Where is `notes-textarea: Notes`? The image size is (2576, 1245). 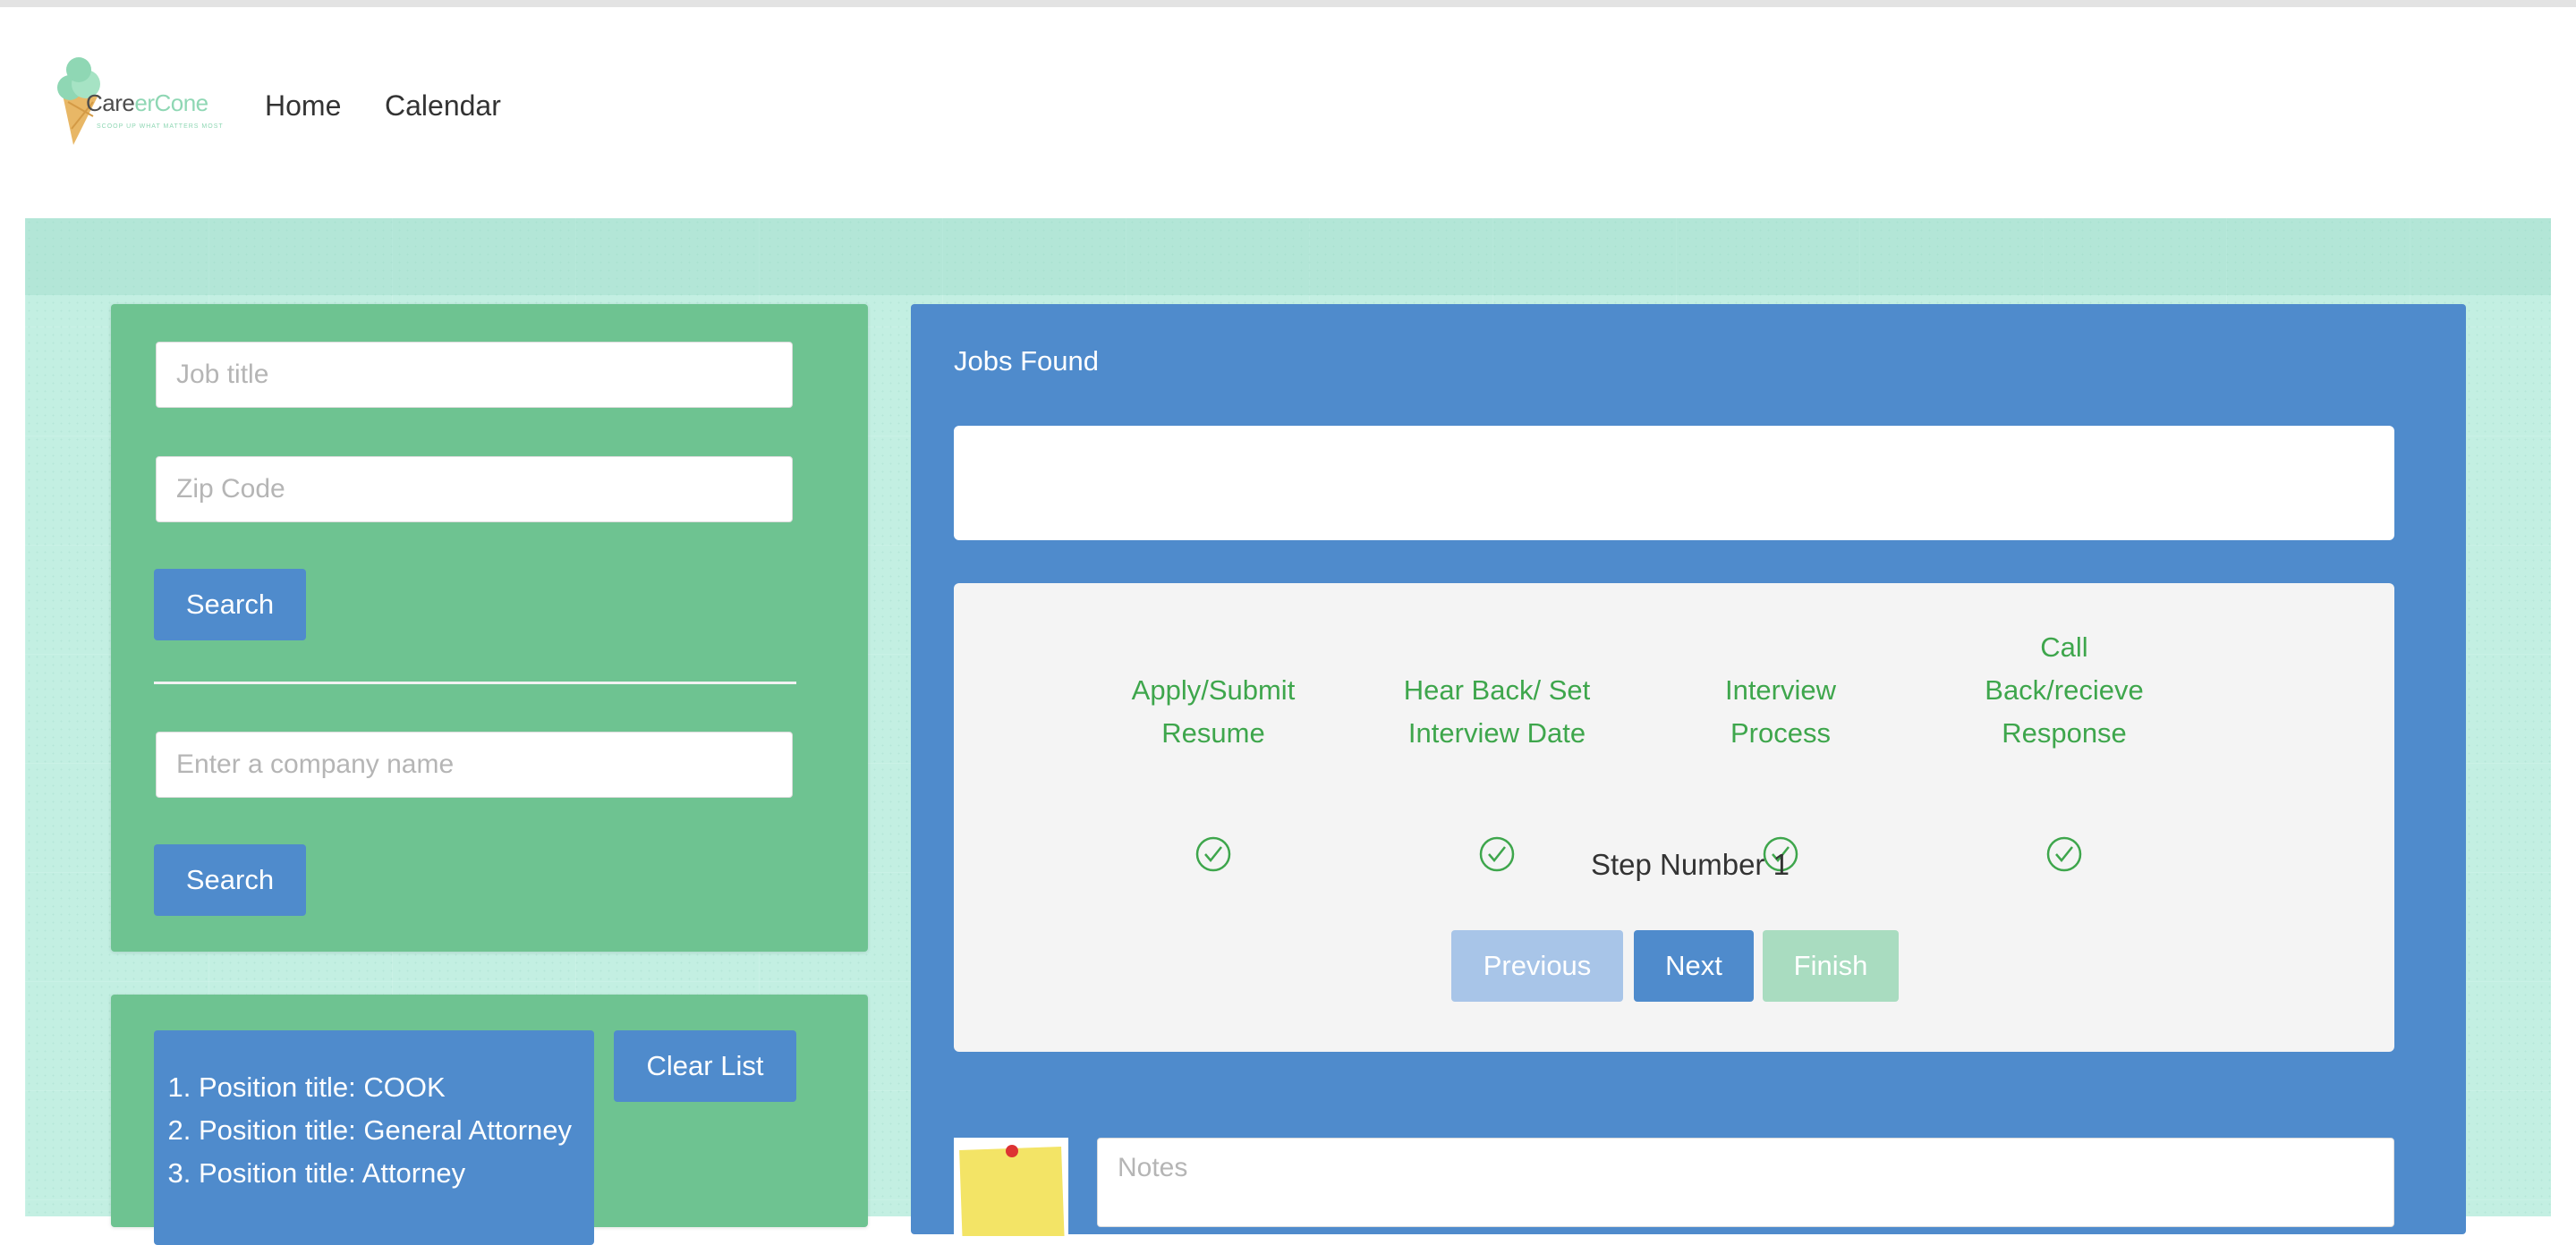
notes-textarea: Notes is located at coordinates (1745, 1182).